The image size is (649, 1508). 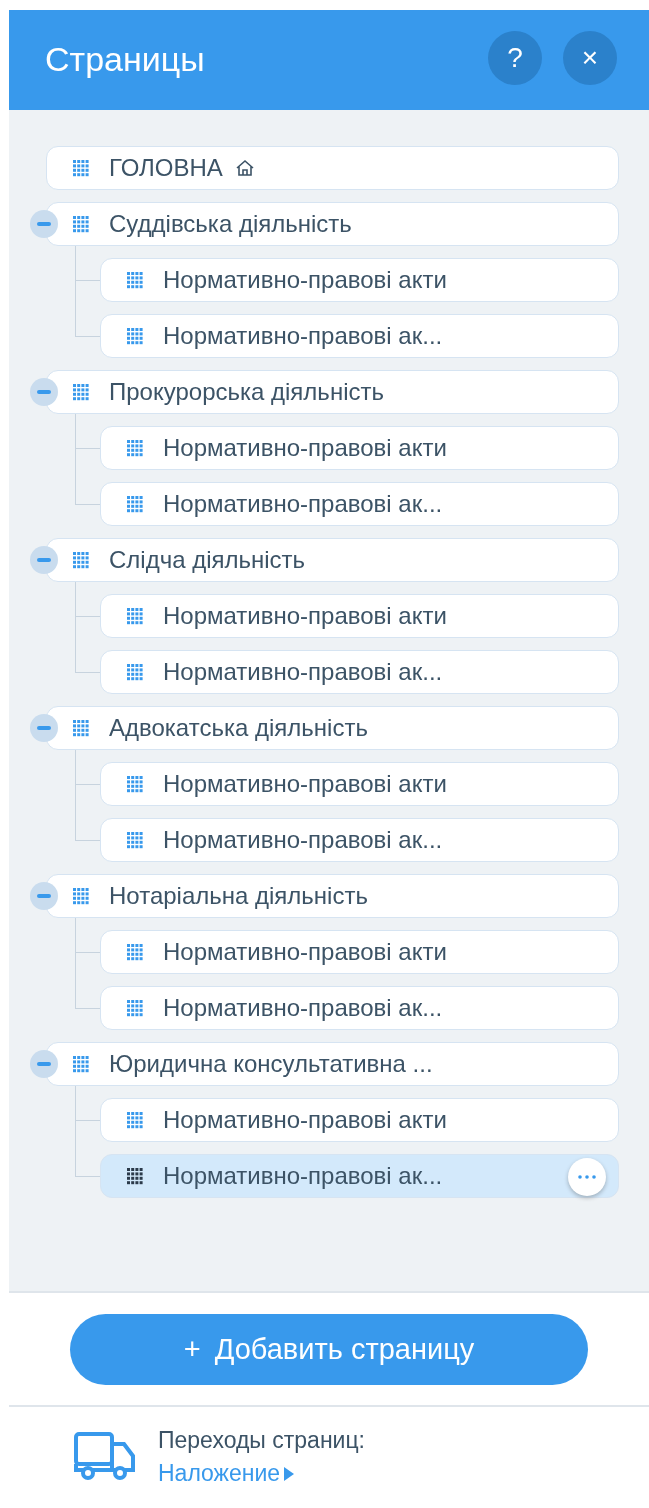 What do you see at coordinates (332, 560) in the screenshot?
I see `page-item: Слідча діяльність` at bounding box center [332, 560].